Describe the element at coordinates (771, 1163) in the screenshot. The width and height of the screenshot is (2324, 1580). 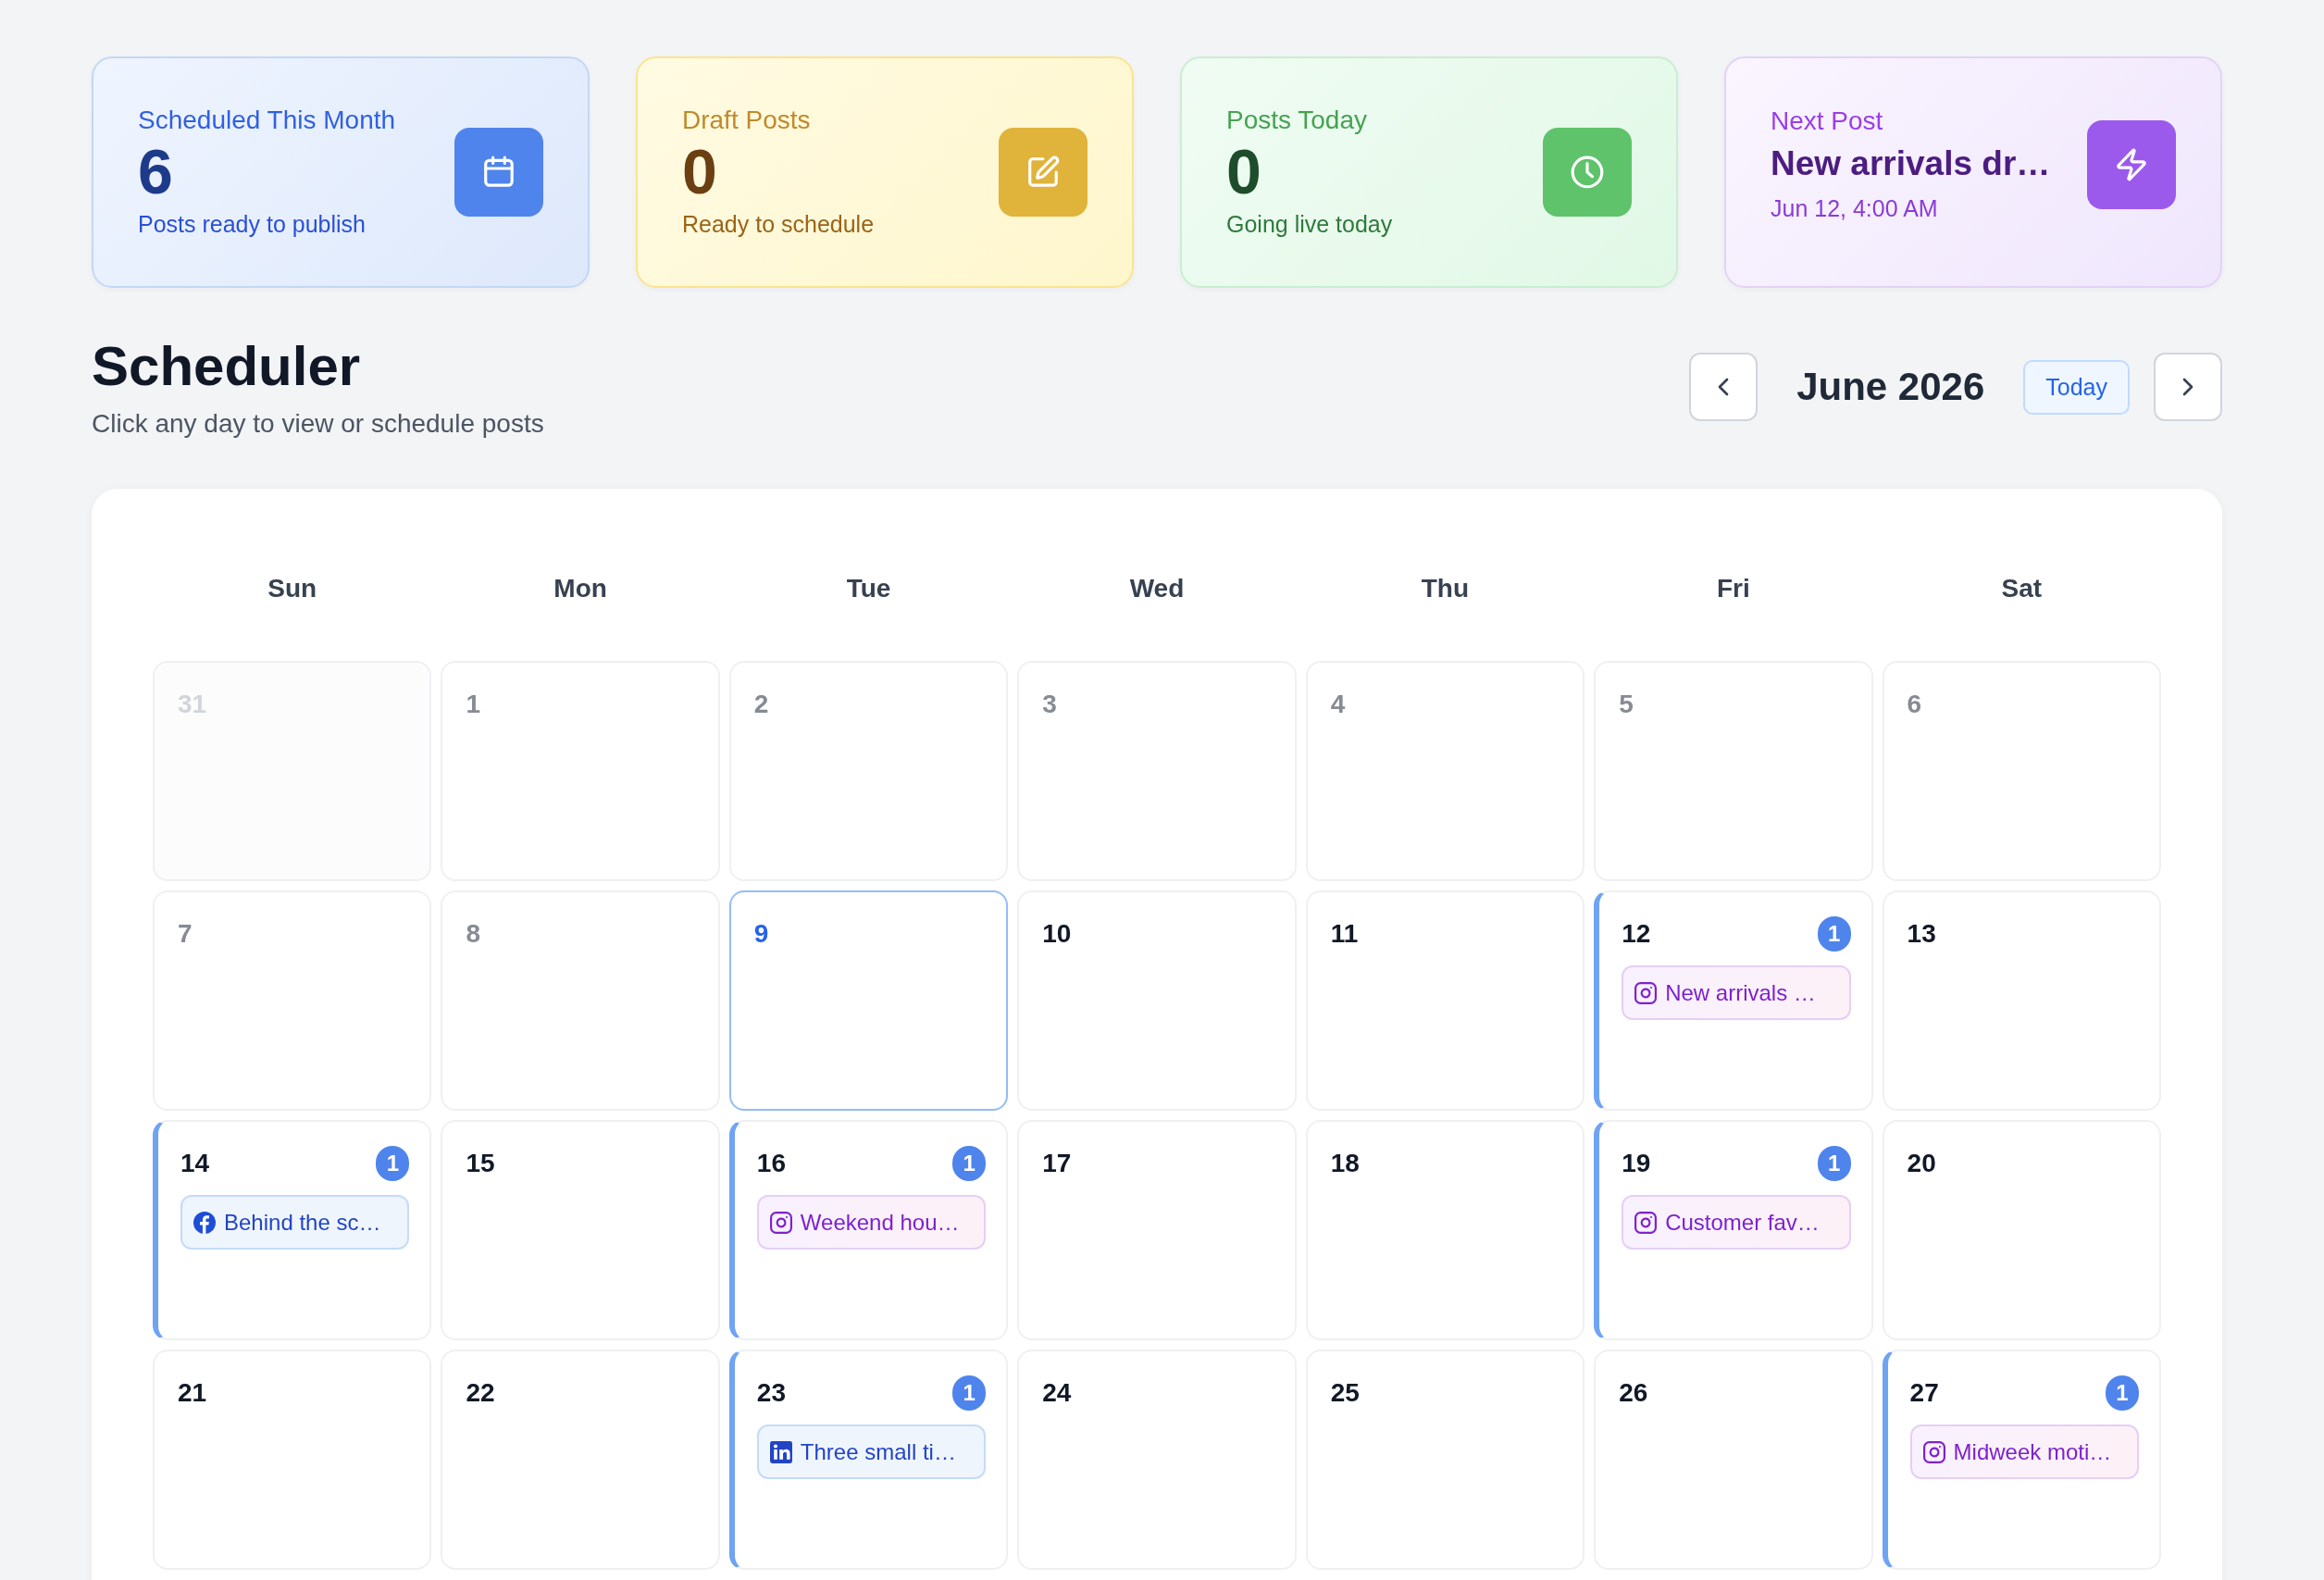
I see `day-number: 16` at that location.